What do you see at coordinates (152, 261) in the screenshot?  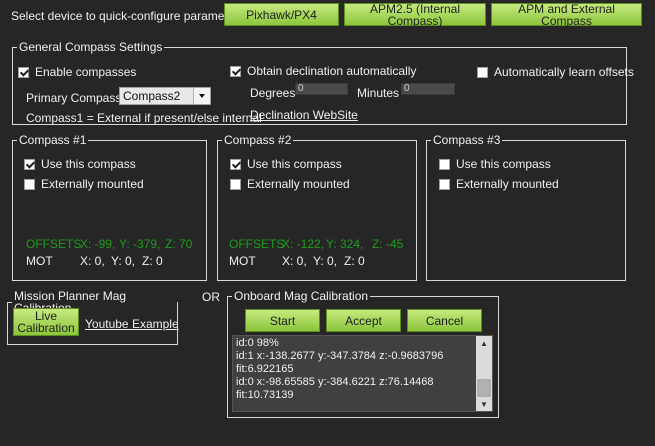 I see `compass-1-mot-z: Z: 0` at bounding box center [152, 261].